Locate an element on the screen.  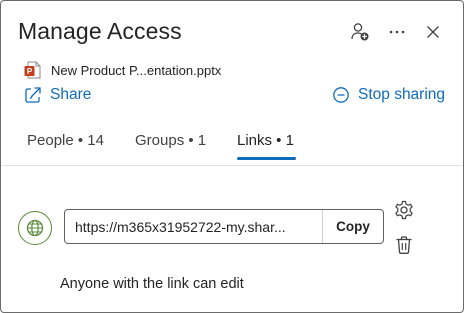
link-scope-badge is located at coordinates (35, 228).